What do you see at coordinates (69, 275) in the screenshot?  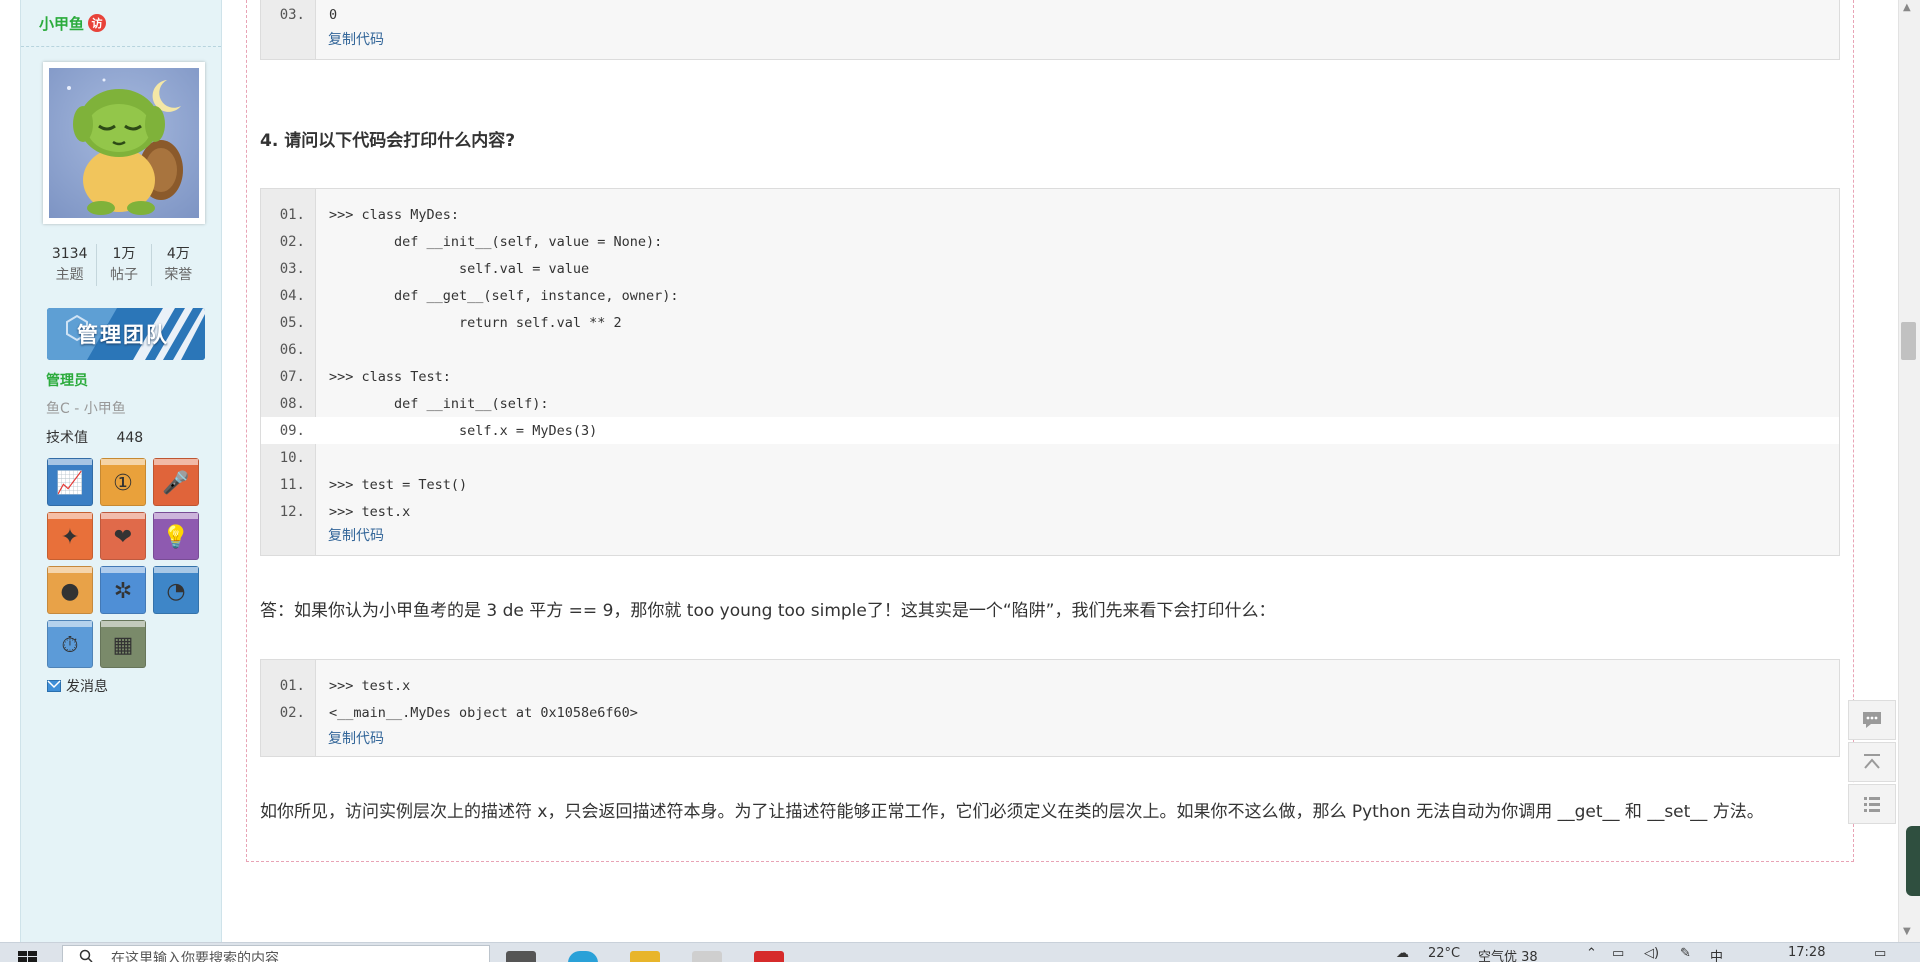 I see `stat-topics-label: 主题` at bounding box center [69, 275].